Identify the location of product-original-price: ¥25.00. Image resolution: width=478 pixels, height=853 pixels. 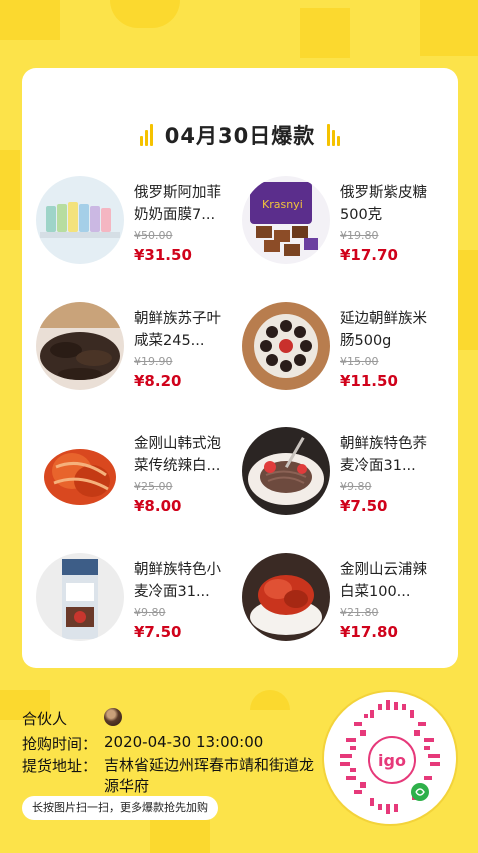
(153, 486).